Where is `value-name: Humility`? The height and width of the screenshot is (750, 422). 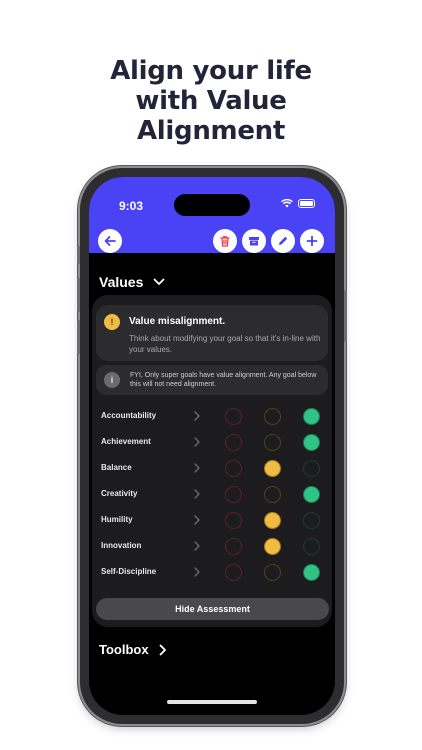 value-name: Humility is located at coordinates (117, 519).